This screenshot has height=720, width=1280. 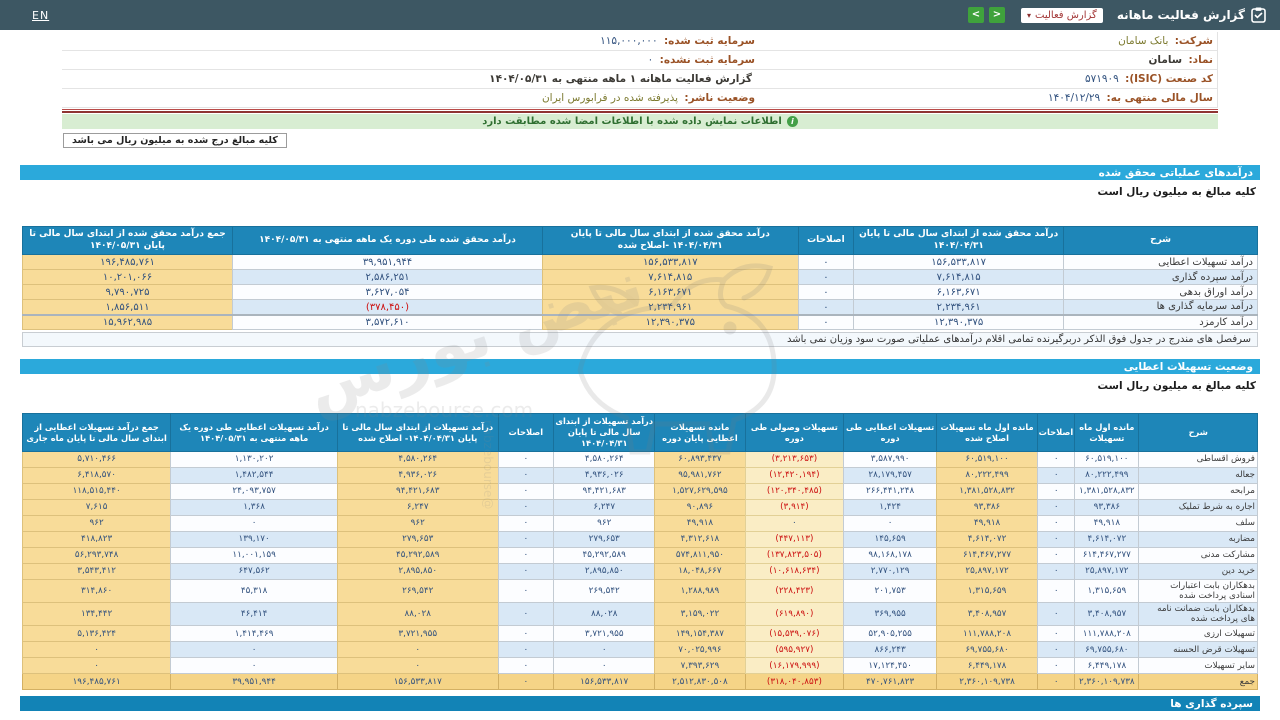 What do you see at coordinates (890, 491) in the screenshot?
I see `value-cell: ۲۶۶,۴۴۱,۲۴۸` at bounding box center [890, 491].